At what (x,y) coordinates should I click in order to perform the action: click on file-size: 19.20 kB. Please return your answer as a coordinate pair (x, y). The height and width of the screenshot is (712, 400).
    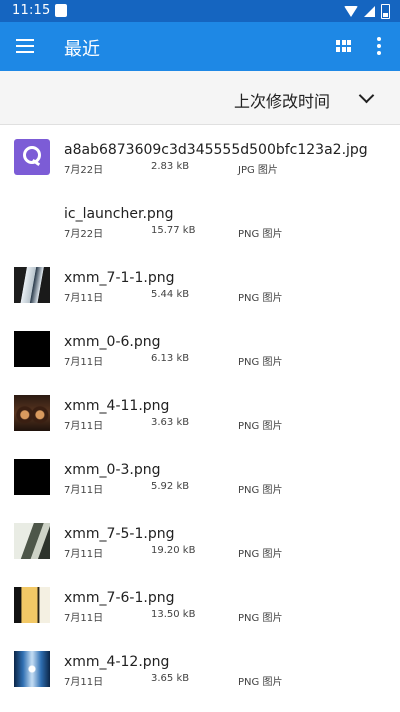
    Looking at the image, I should click on (173, 550).